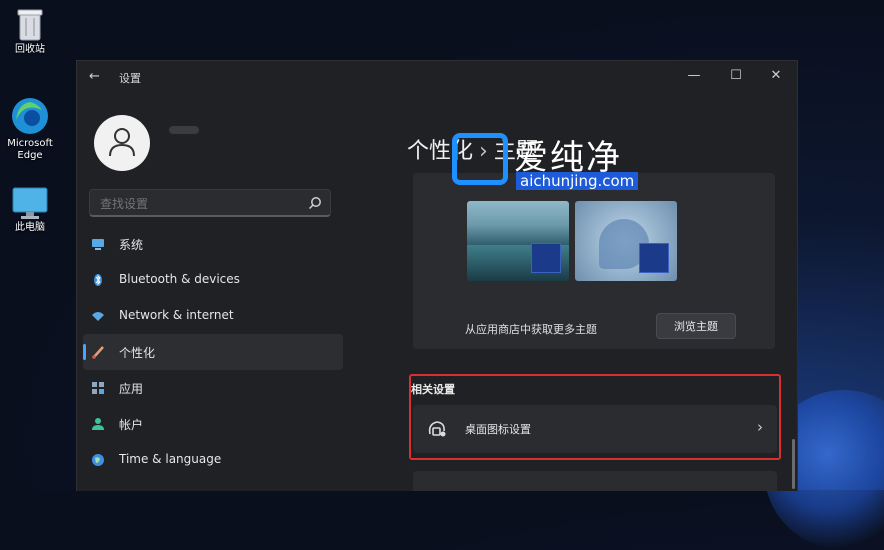  What do you see at coordinates (94, 76) in the screenshot?
I see `back-arrow-icon: ←` at bounding box center [94, 76].